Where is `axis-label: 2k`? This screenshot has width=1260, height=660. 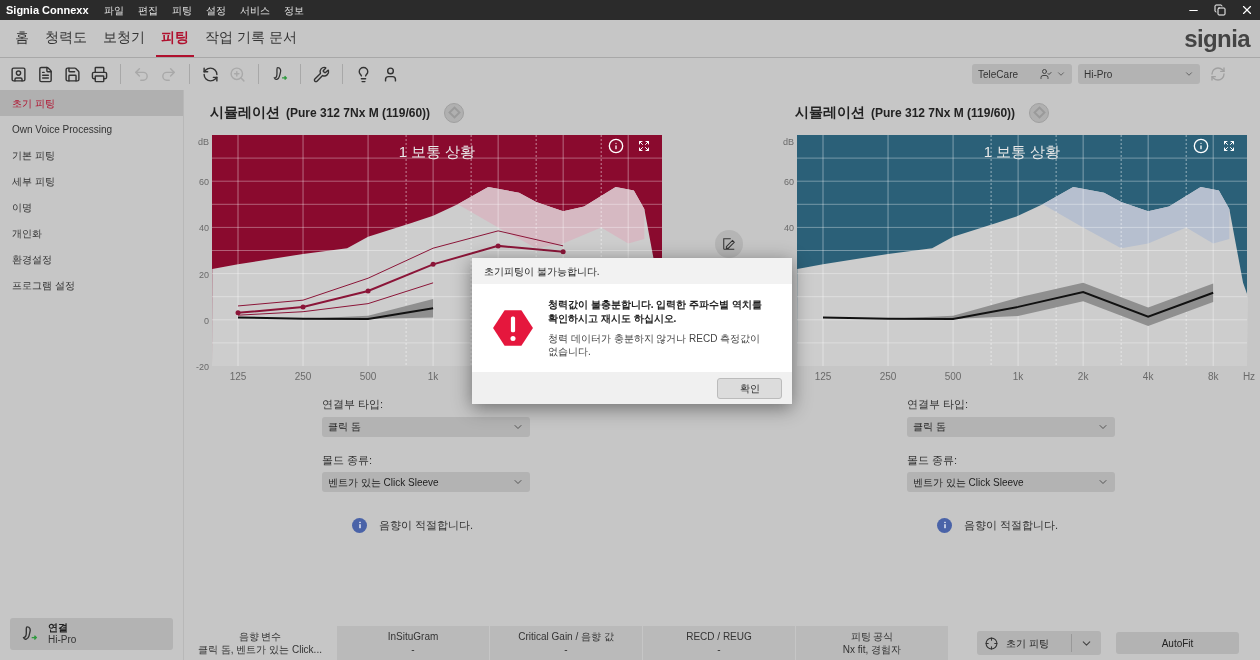
axis-label: 2k is located at coordinates (1083, 376).